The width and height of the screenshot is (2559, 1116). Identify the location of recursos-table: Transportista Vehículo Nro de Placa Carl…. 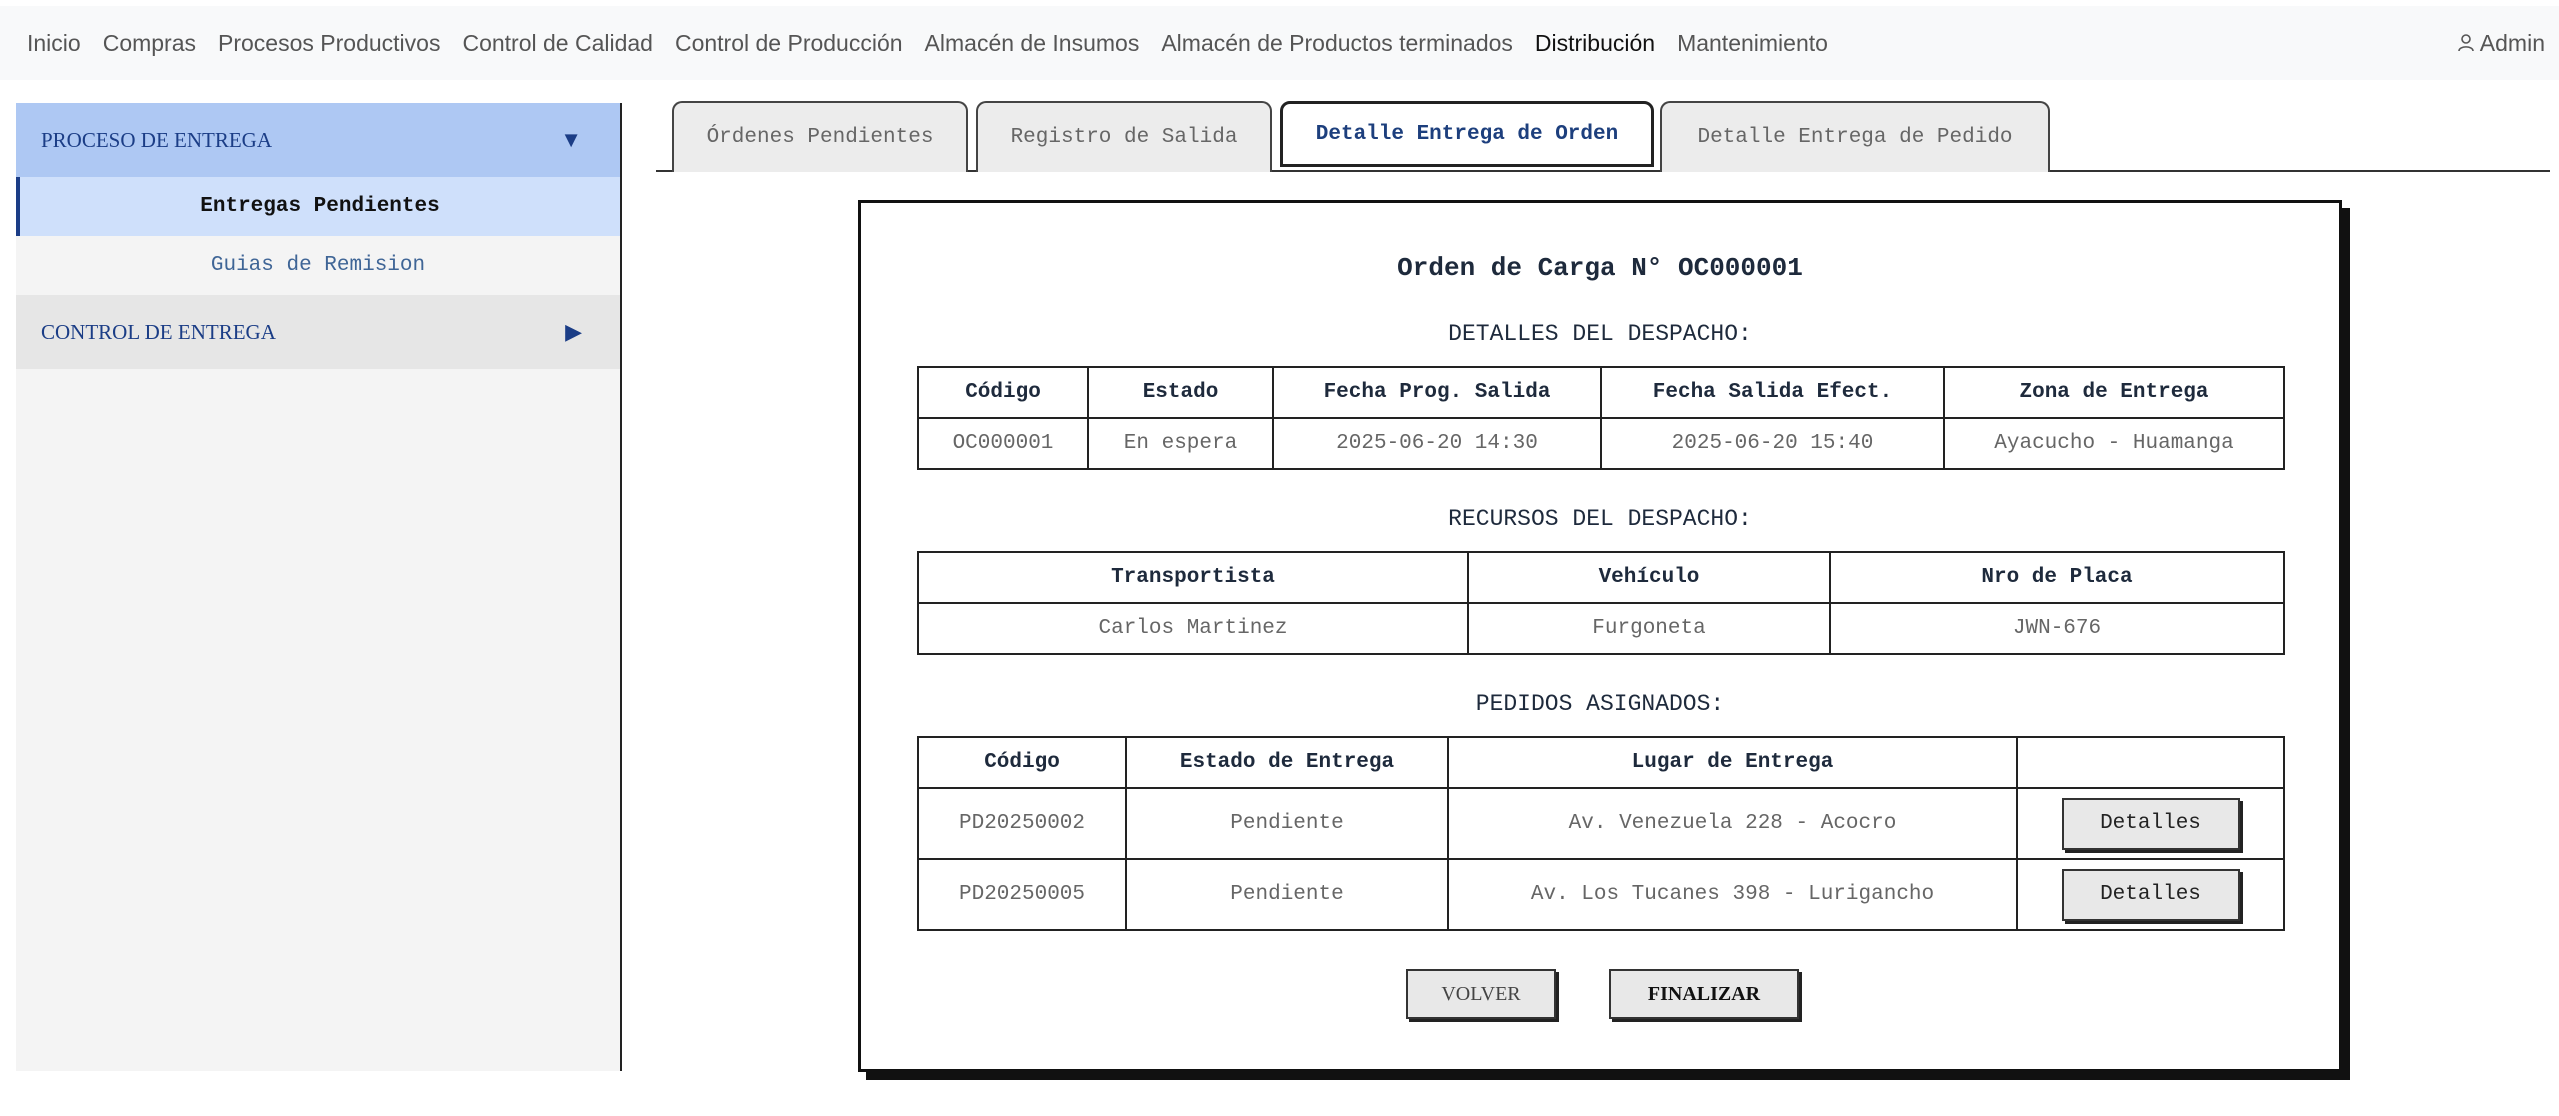
(1601, 603).